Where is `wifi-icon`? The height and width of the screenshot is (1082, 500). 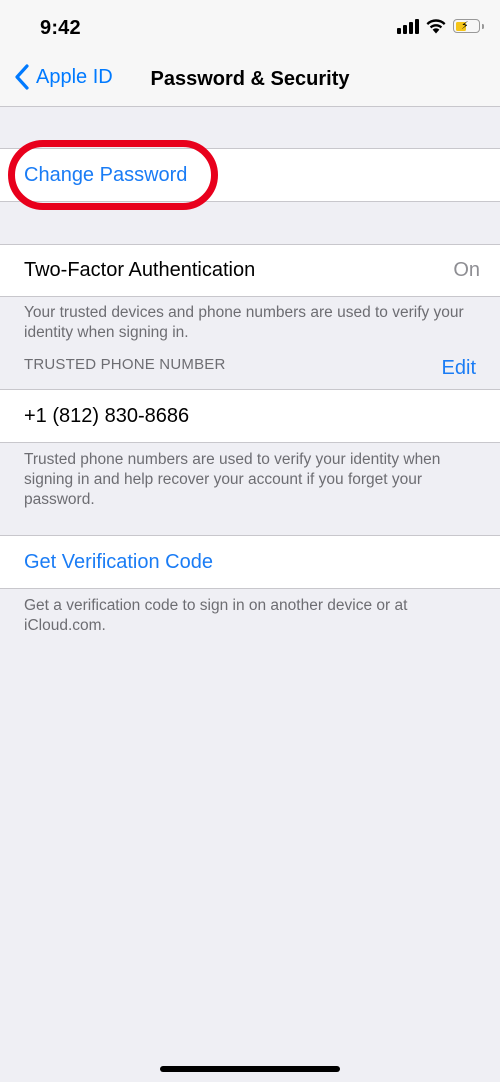 wifi-icon is located at coordinates (436, 26).